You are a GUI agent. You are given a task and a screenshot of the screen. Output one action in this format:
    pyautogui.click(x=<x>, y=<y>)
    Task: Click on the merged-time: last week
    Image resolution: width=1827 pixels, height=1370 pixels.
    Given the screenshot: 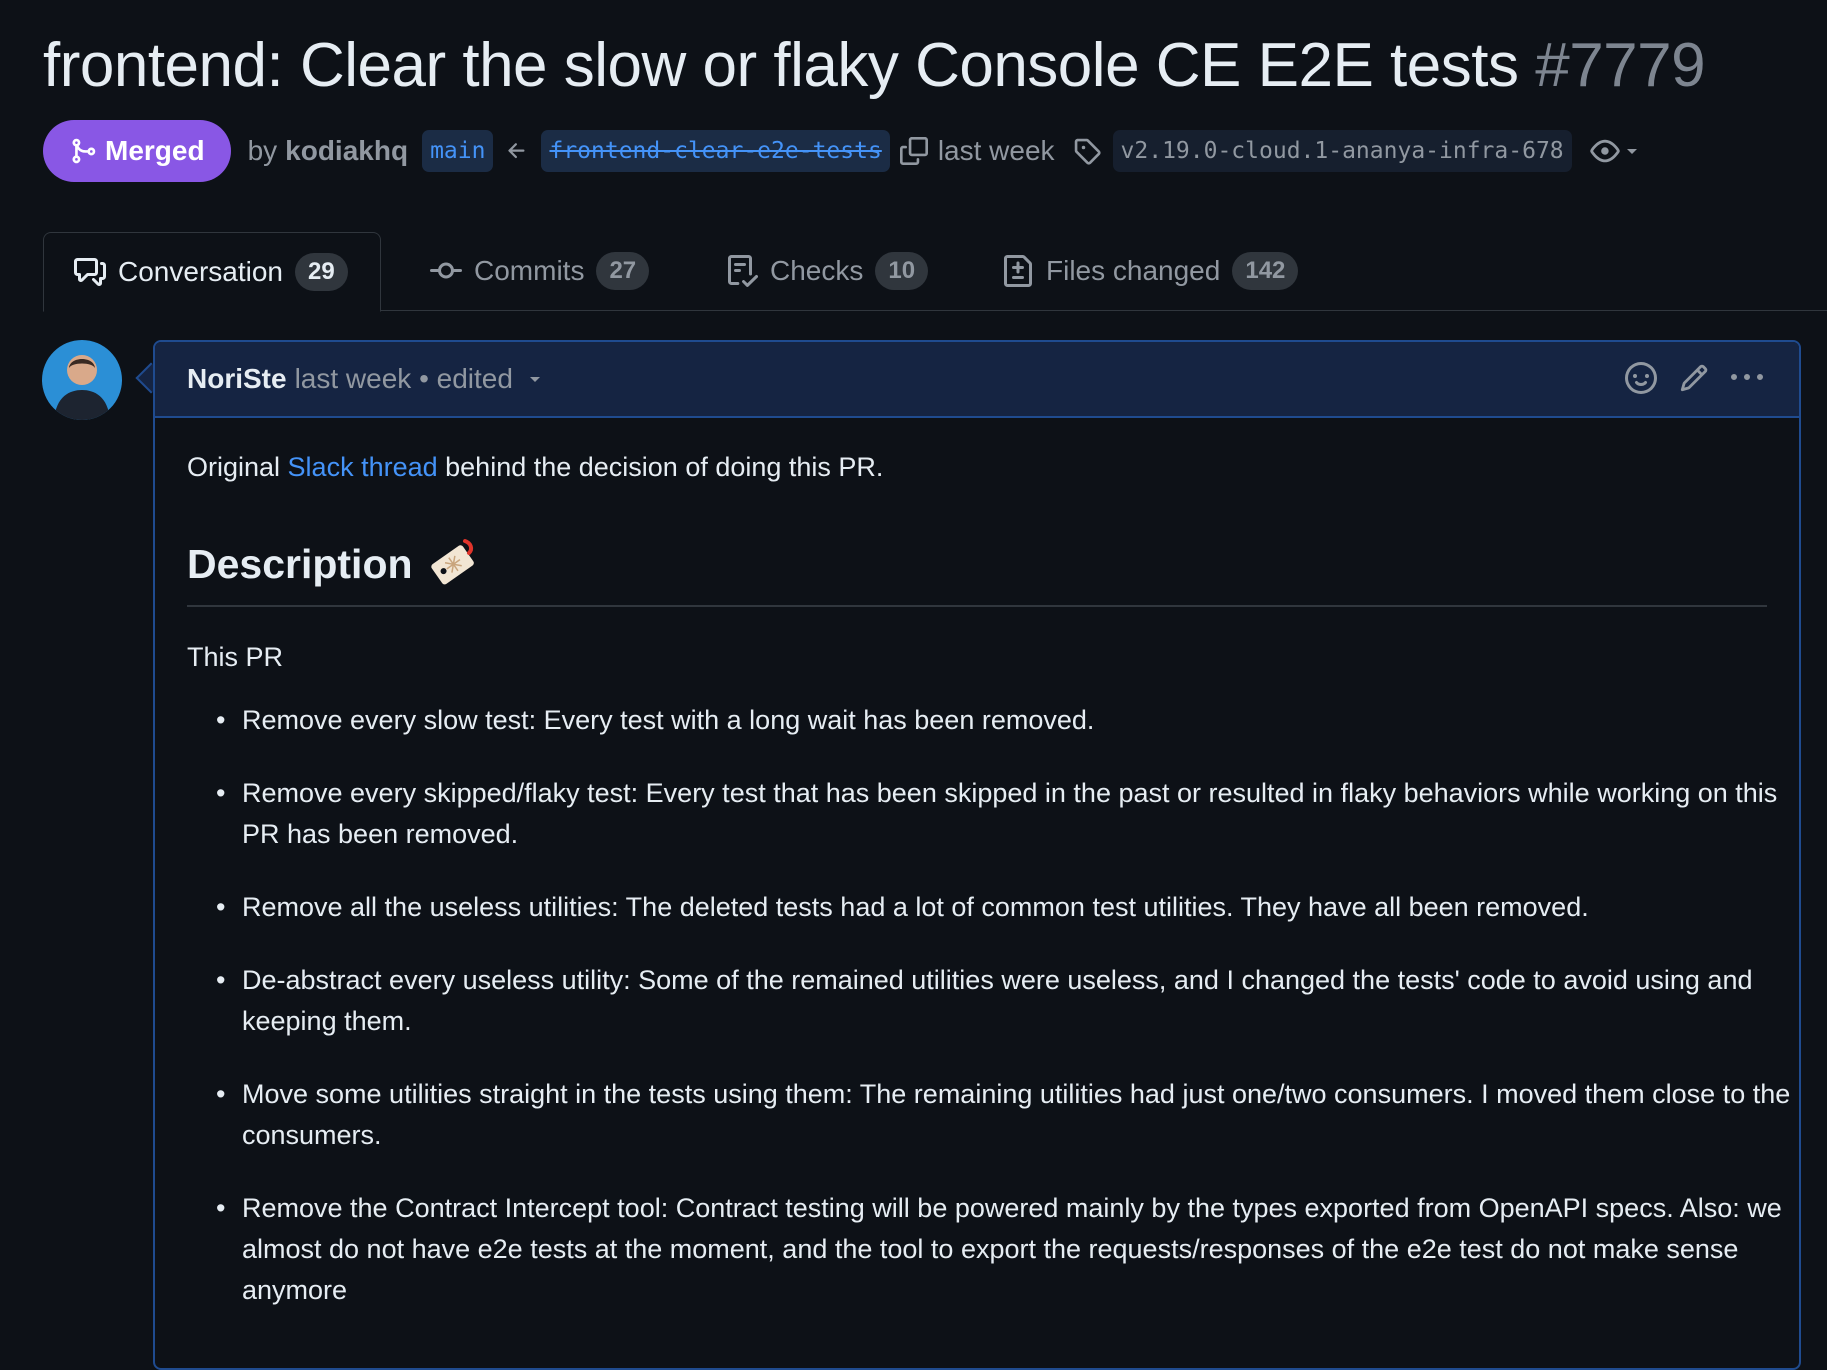 What is the action you would take?
    pyautogui.click(x=996, y=150)
    